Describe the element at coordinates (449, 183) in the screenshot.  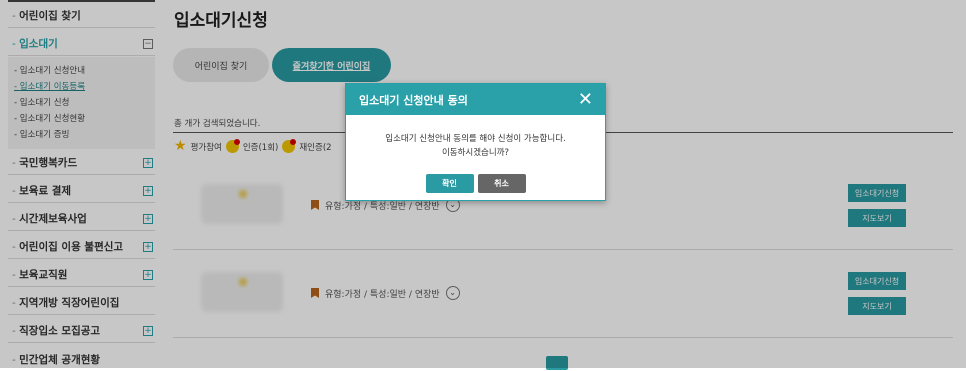
I see `confirm-button: 확인` at that location.